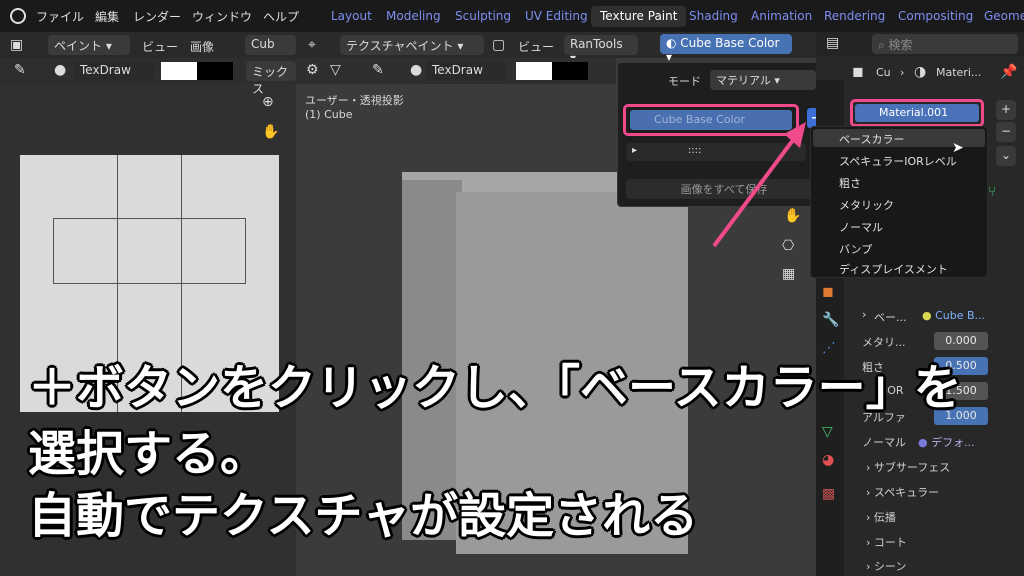  I want to click on viewport-projection-text: ユーザー・透視投影, so click(354, 100).